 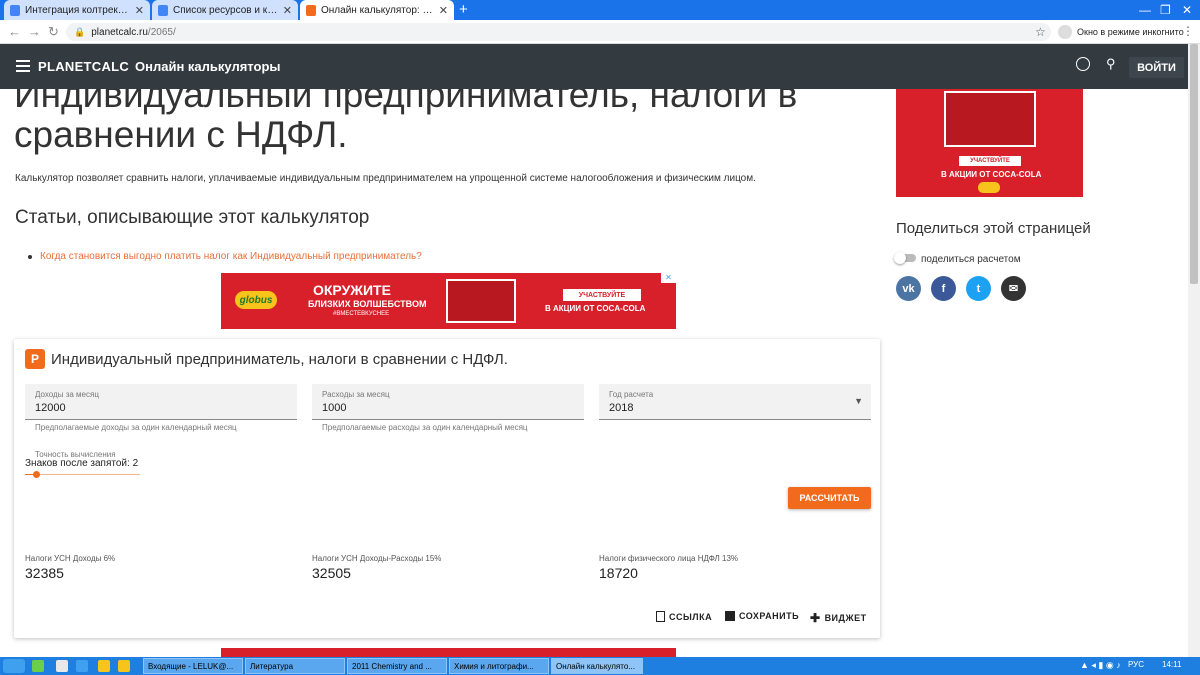 I want to click on tab-title: Список ресурсов и калькулятор, so click(x=226, y=10).